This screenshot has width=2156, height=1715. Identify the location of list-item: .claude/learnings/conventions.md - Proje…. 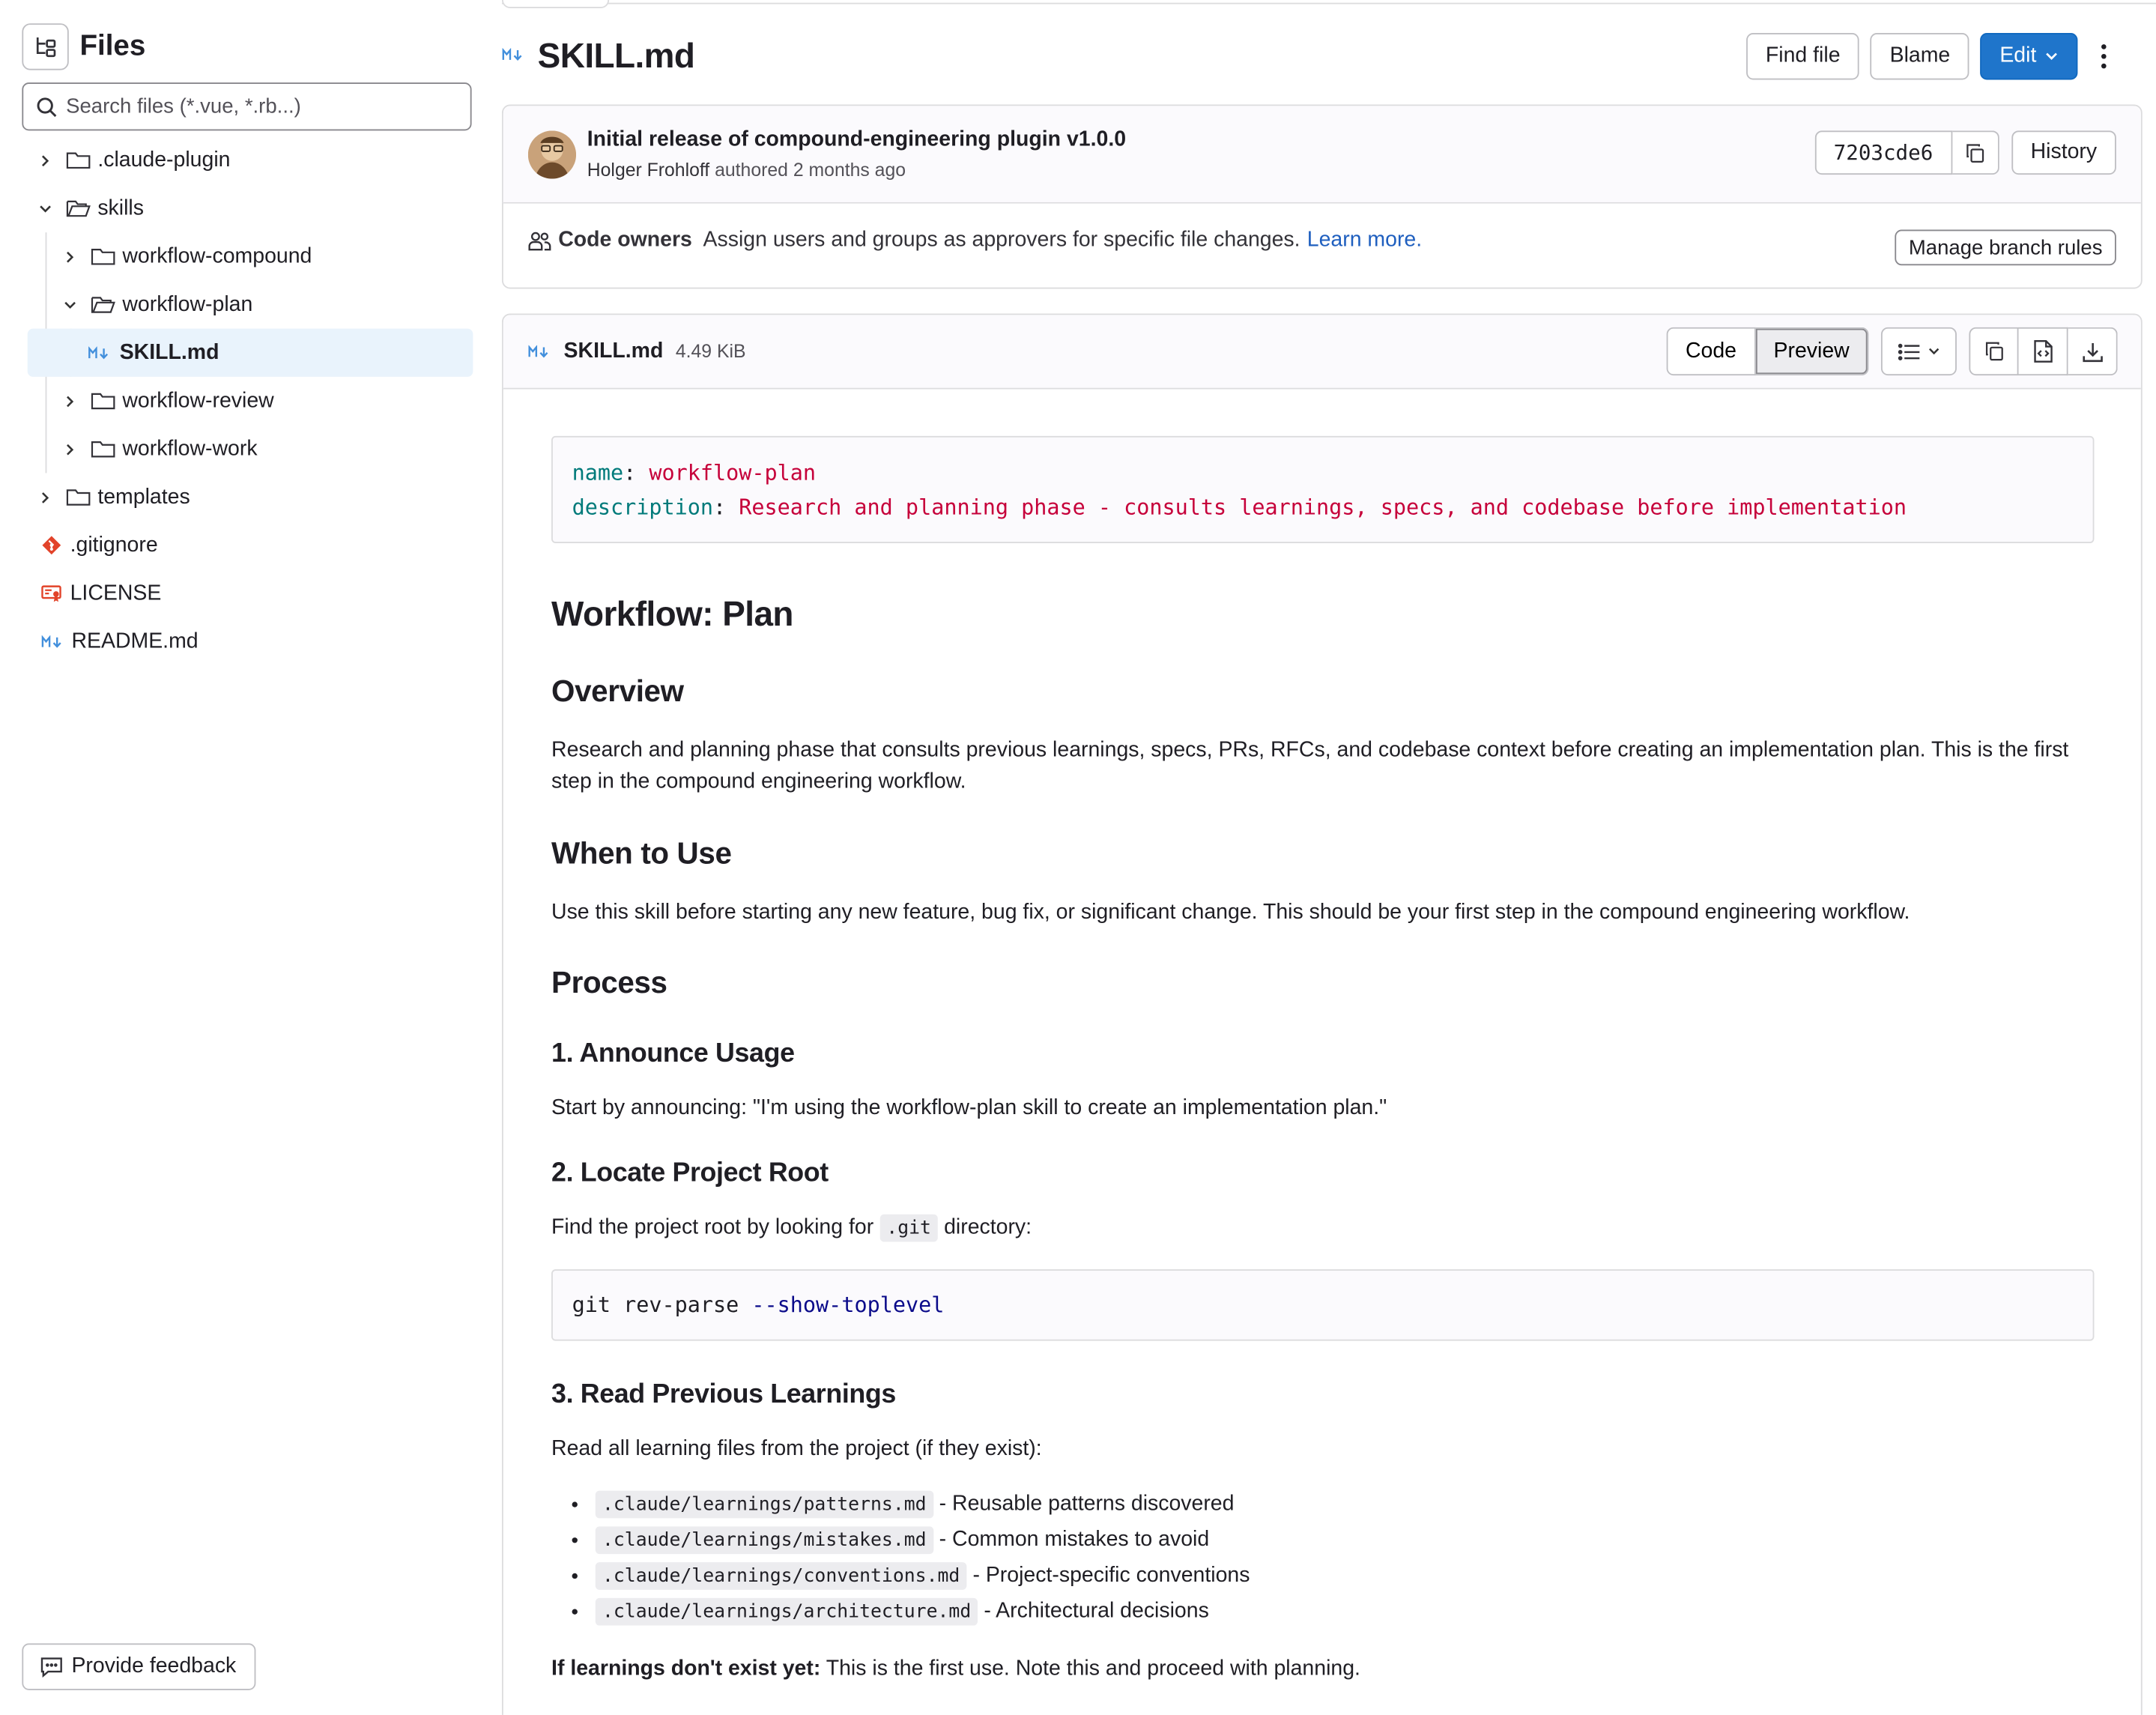
(1343, 1576).